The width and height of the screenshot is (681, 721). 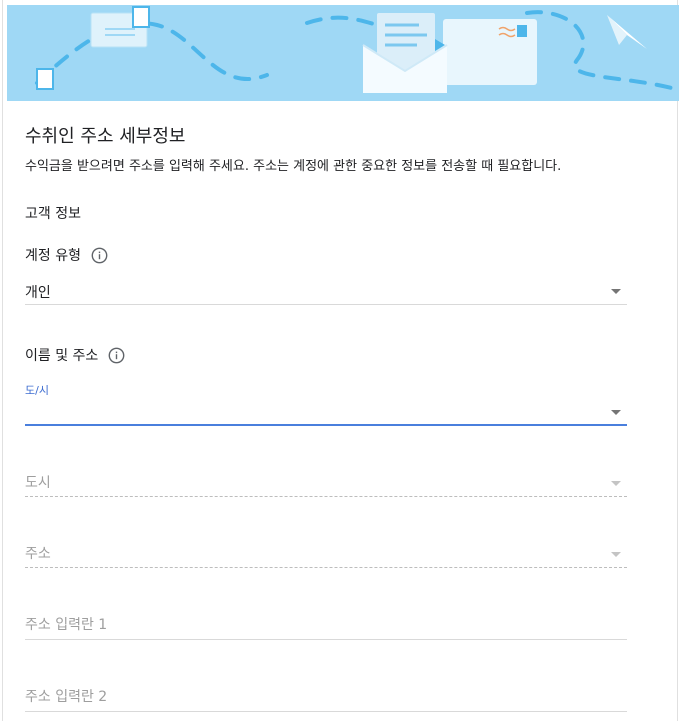 I want to click on address-line2-placeholder: 주소 입력란 2, so click(x=66, y=697).